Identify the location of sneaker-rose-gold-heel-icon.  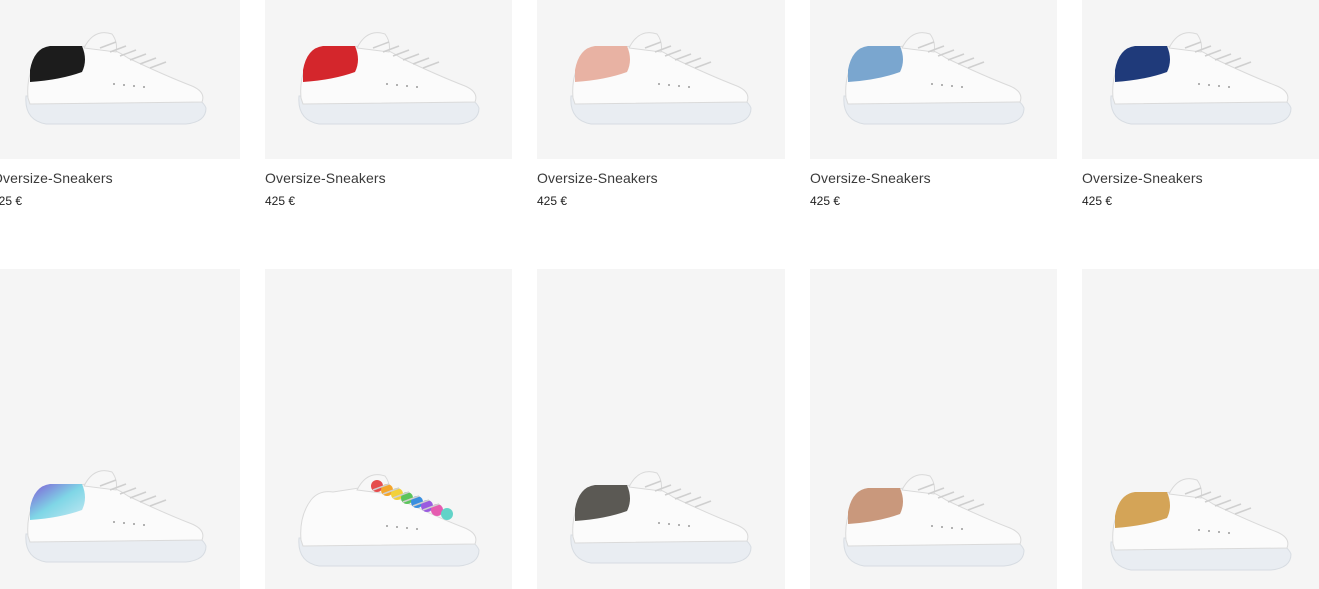
(933, 520).